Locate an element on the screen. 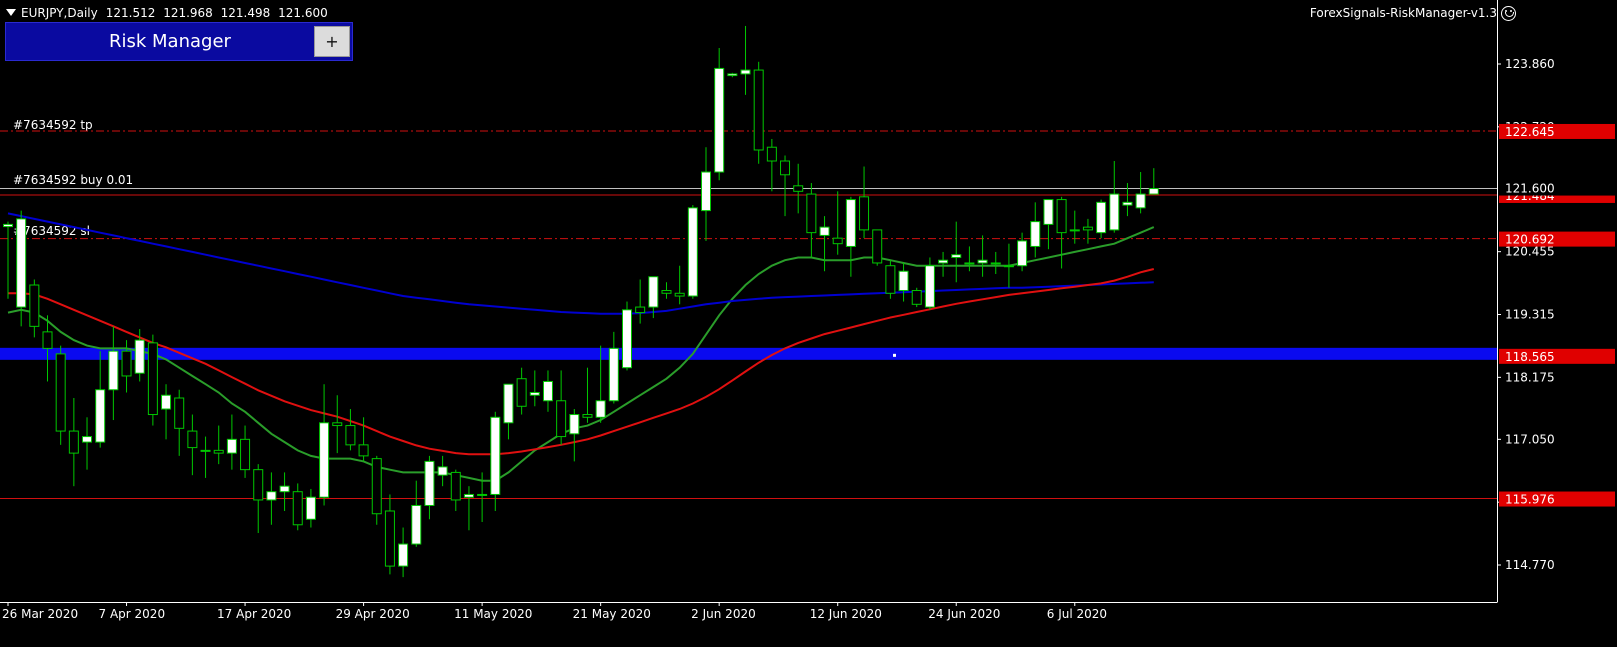 The width and height of the screenshot is (1617, 647). band-marker is located at coordinates (894, 355).